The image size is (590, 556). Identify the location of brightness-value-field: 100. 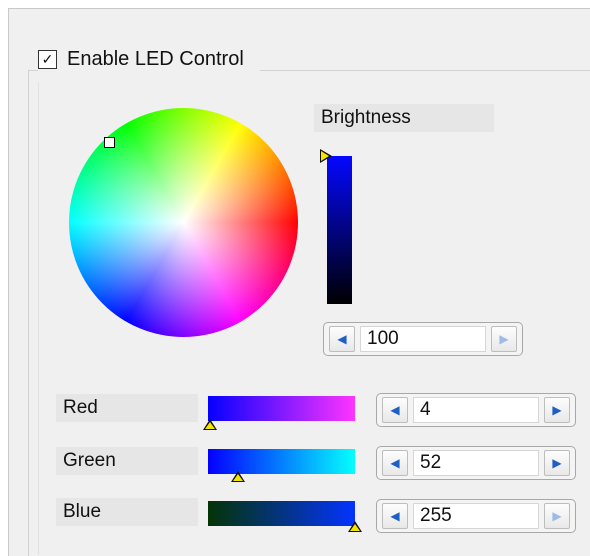
(423, 339).